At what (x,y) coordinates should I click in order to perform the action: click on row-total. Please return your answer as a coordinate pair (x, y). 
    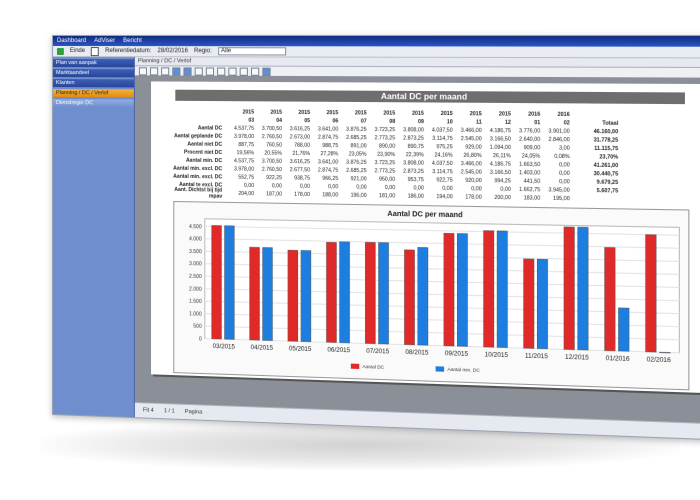
    Looking at the image, I should click on (594, 199).